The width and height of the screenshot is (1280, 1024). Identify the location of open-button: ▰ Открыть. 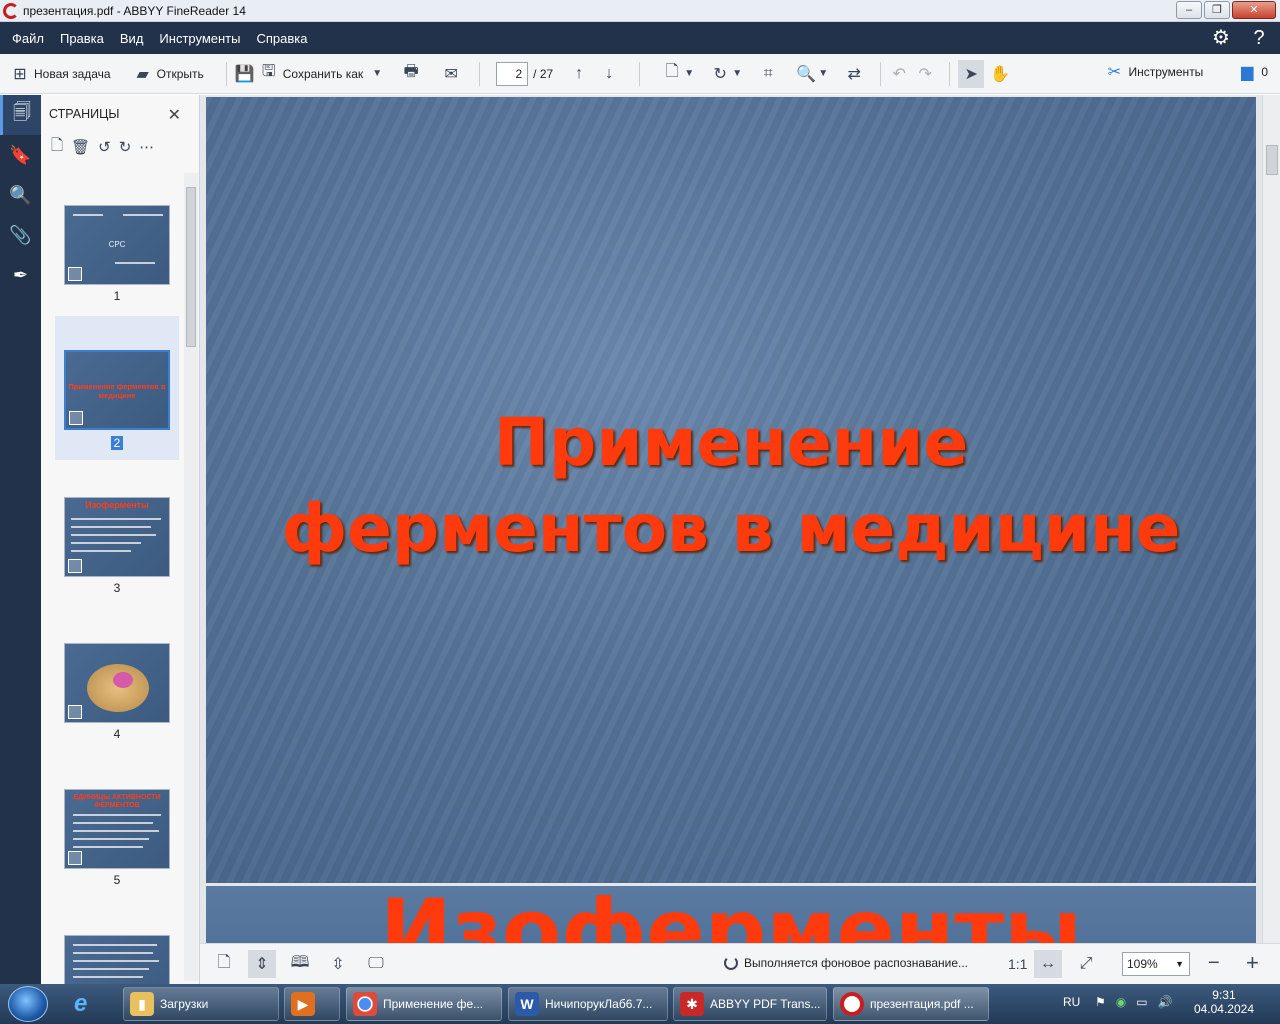
(168, 74).